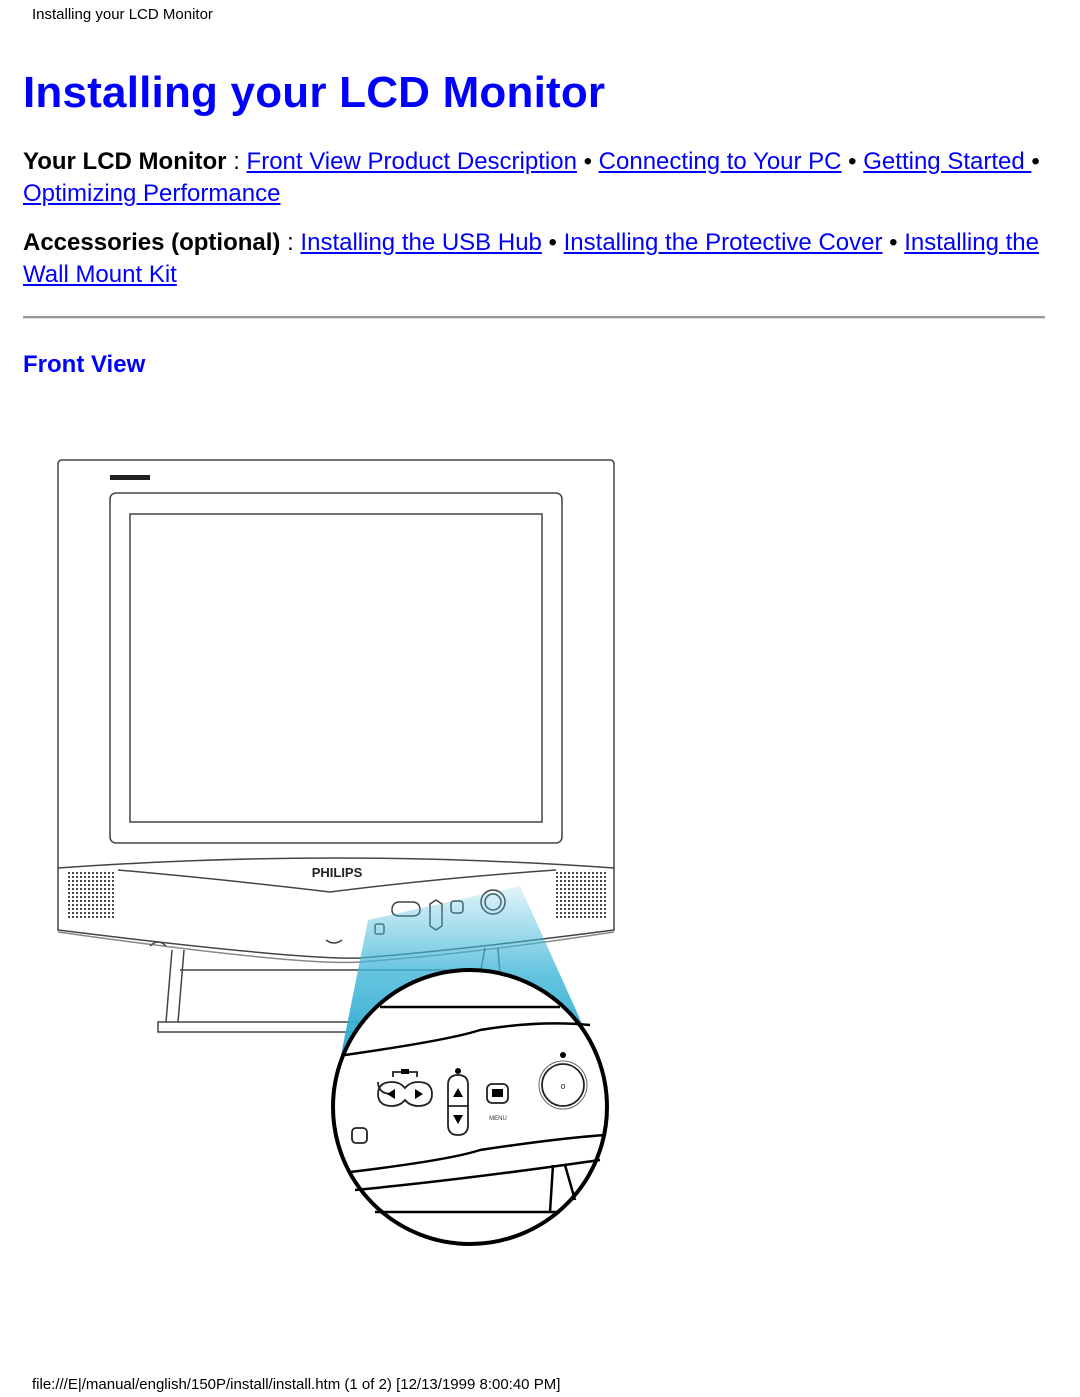 Image resolution: width=1080 pixels, height=1397 pixels. Describe the element at coordinates (470, 1107) in the screenshot. I see `magnifier-circle` at that location.